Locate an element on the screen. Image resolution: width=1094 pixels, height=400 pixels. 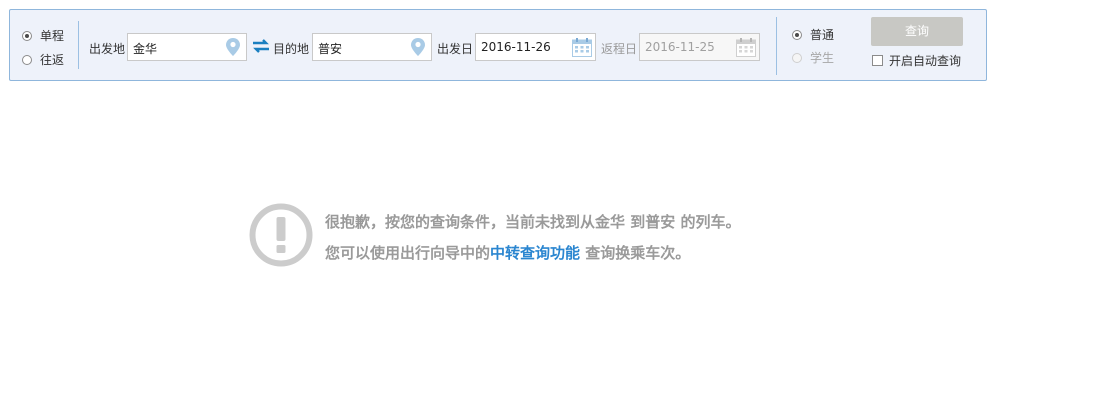
radio-student: 学生 is located at coordinates (813, 57).